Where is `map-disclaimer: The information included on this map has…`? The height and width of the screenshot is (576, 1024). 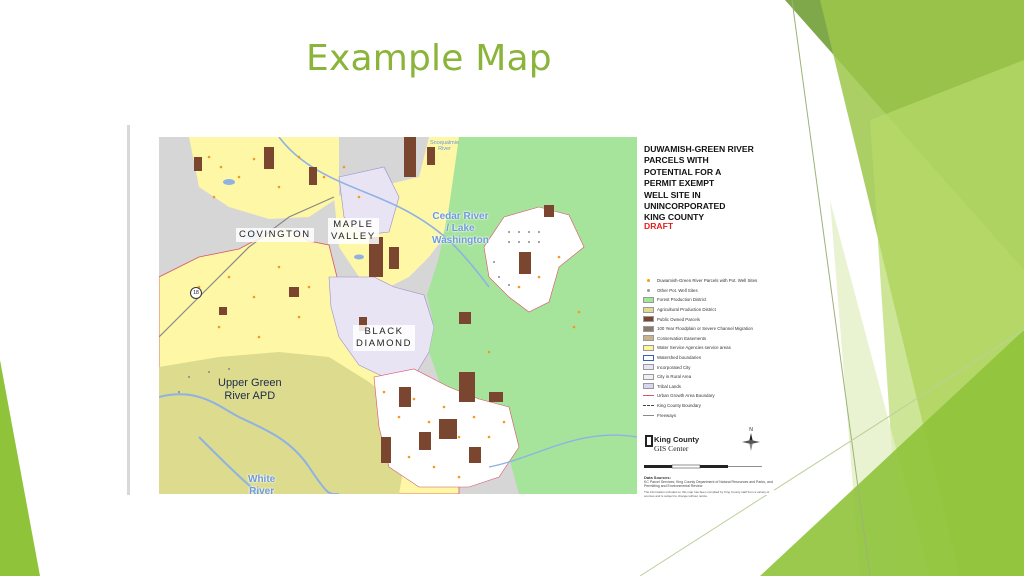 map-disclaimer: The information included on this map has… is located at coordinates (707, 494).